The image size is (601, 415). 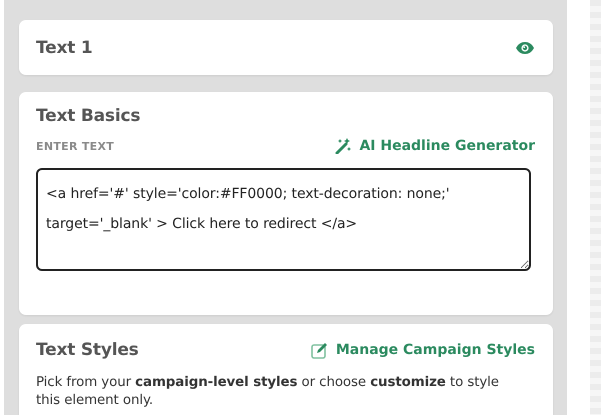 I want to click on section-title: Text Styles, so click(x=87, y=350).